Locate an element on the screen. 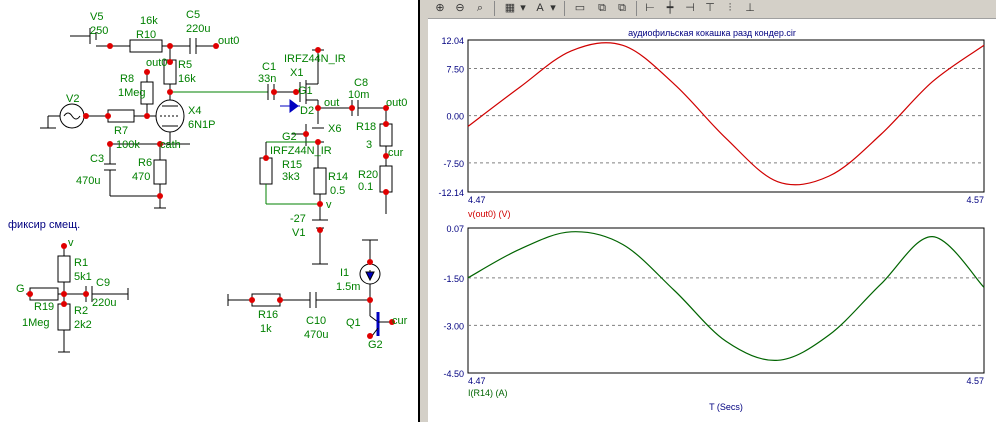  distribute-icon: ⊥ is located at coordinates (750, 8).